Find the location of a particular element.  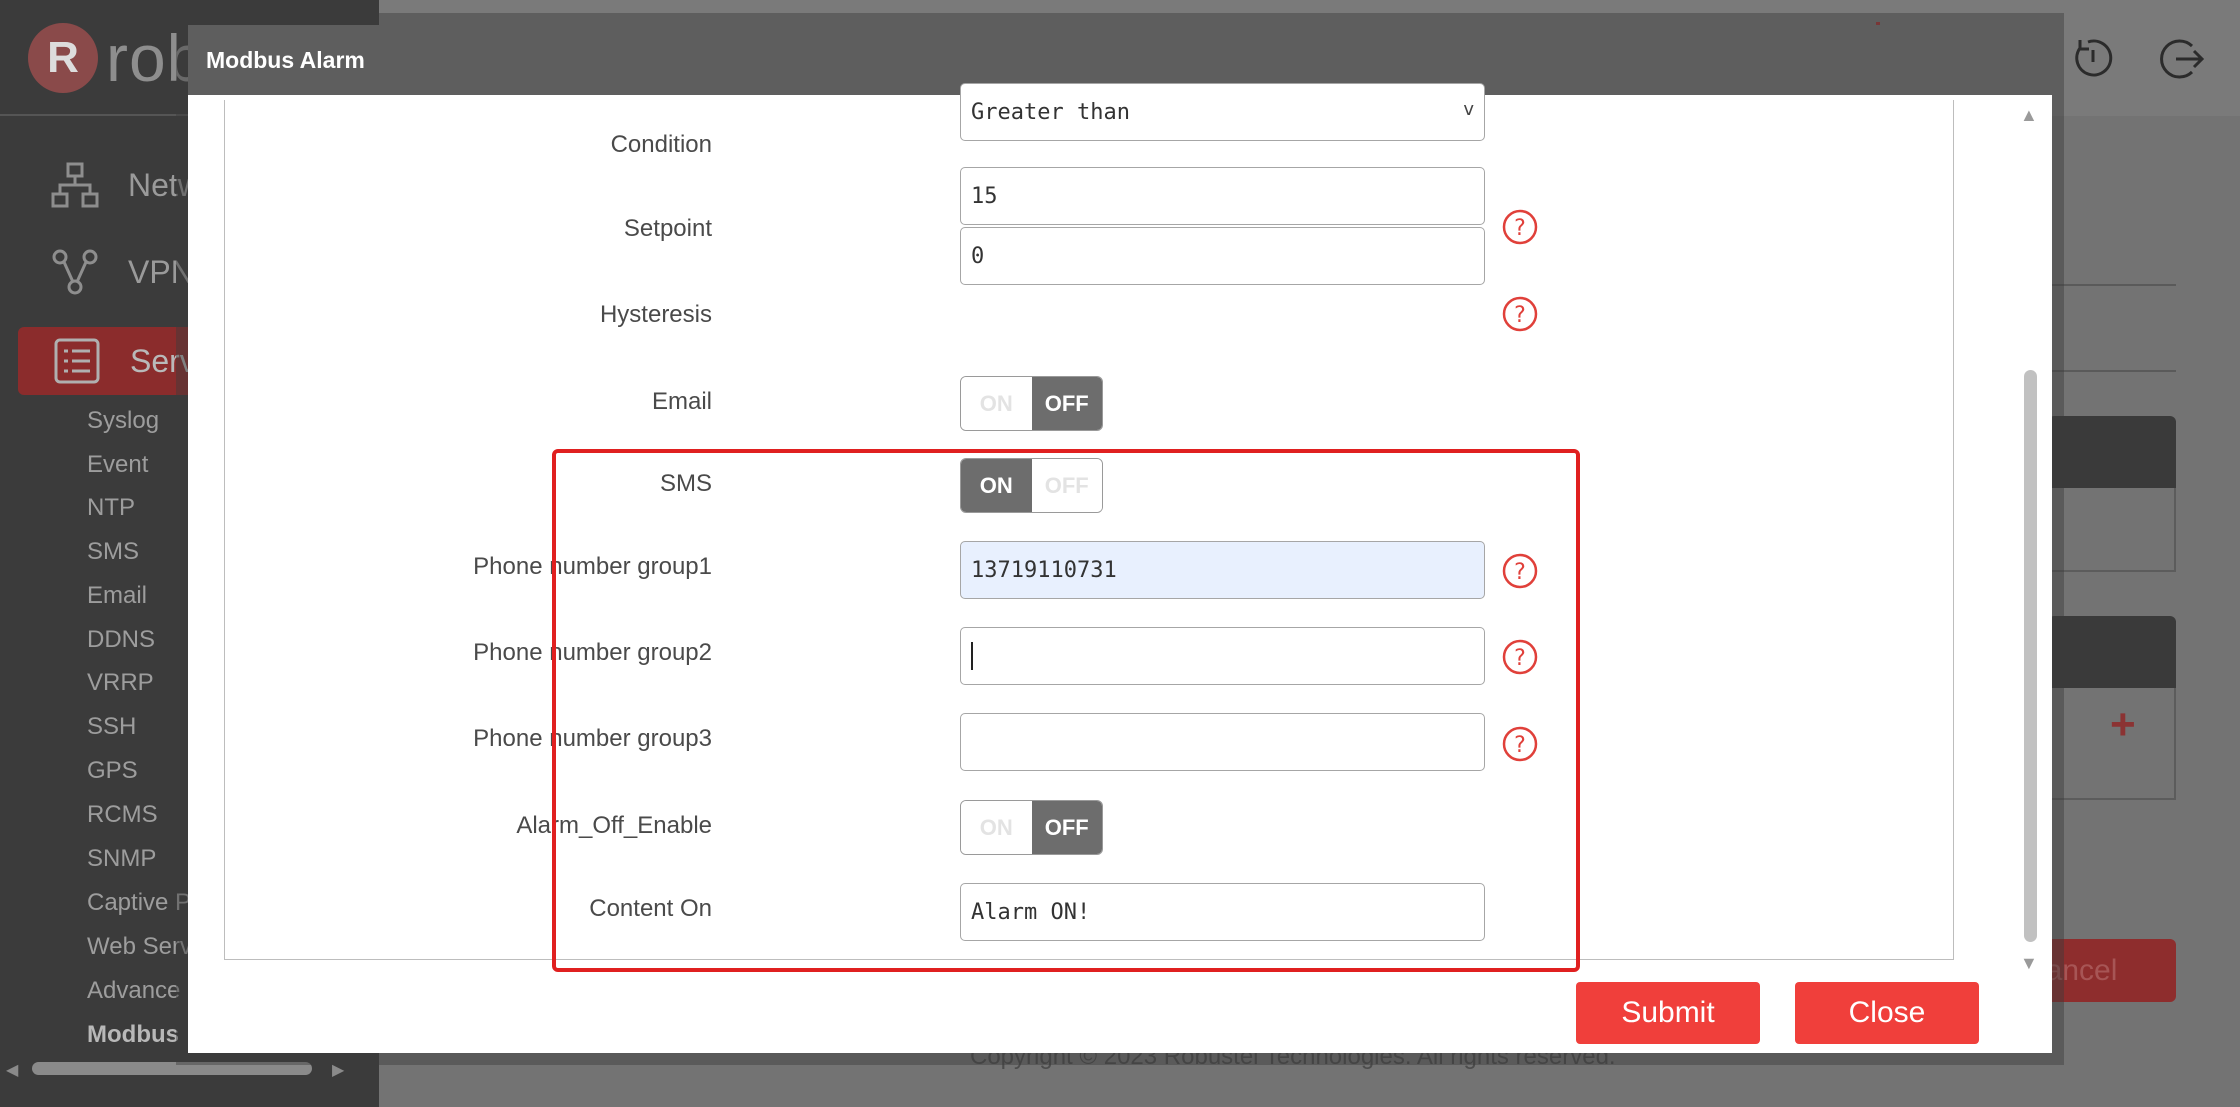

scroll-right-arrow-icon: ▶ is located at coordinates (338, 1070).